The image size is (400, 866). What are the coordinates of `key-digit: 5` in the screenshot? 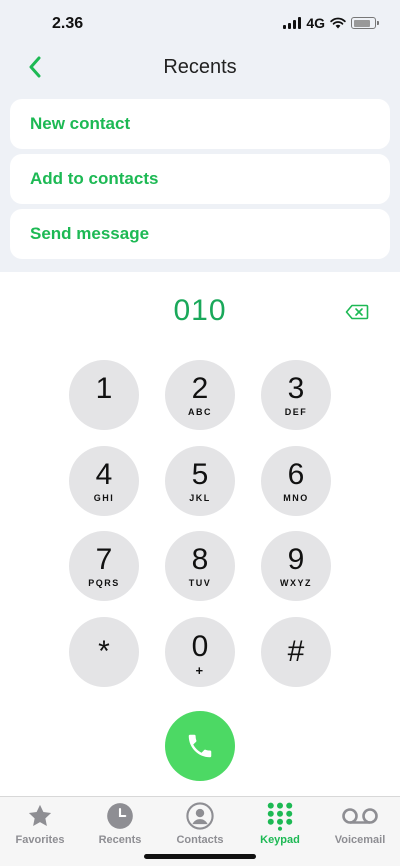 It's located at (200, 474).